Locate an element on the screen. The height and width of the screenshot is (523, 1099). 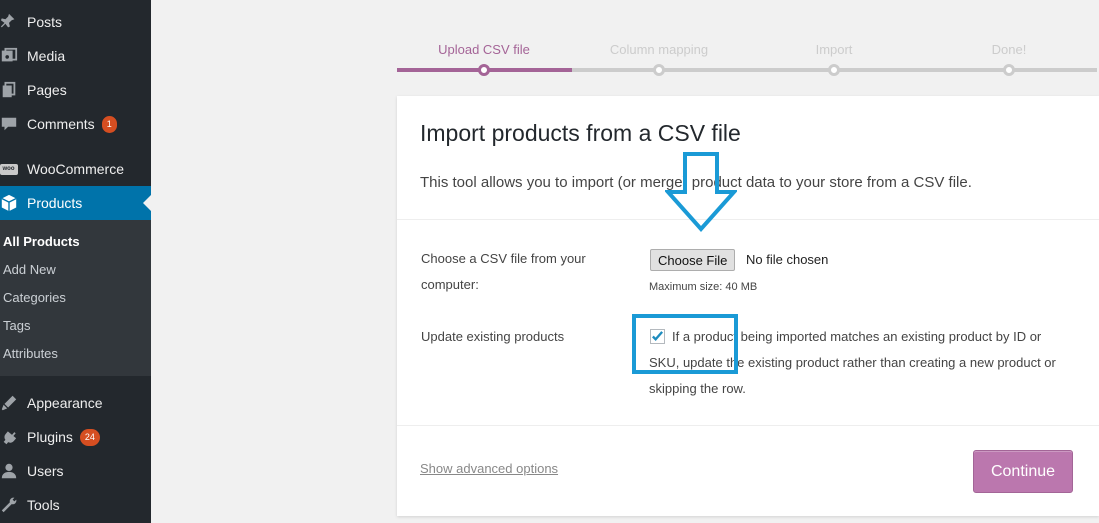
step-dot-done is located at coordinates (1009, 70).